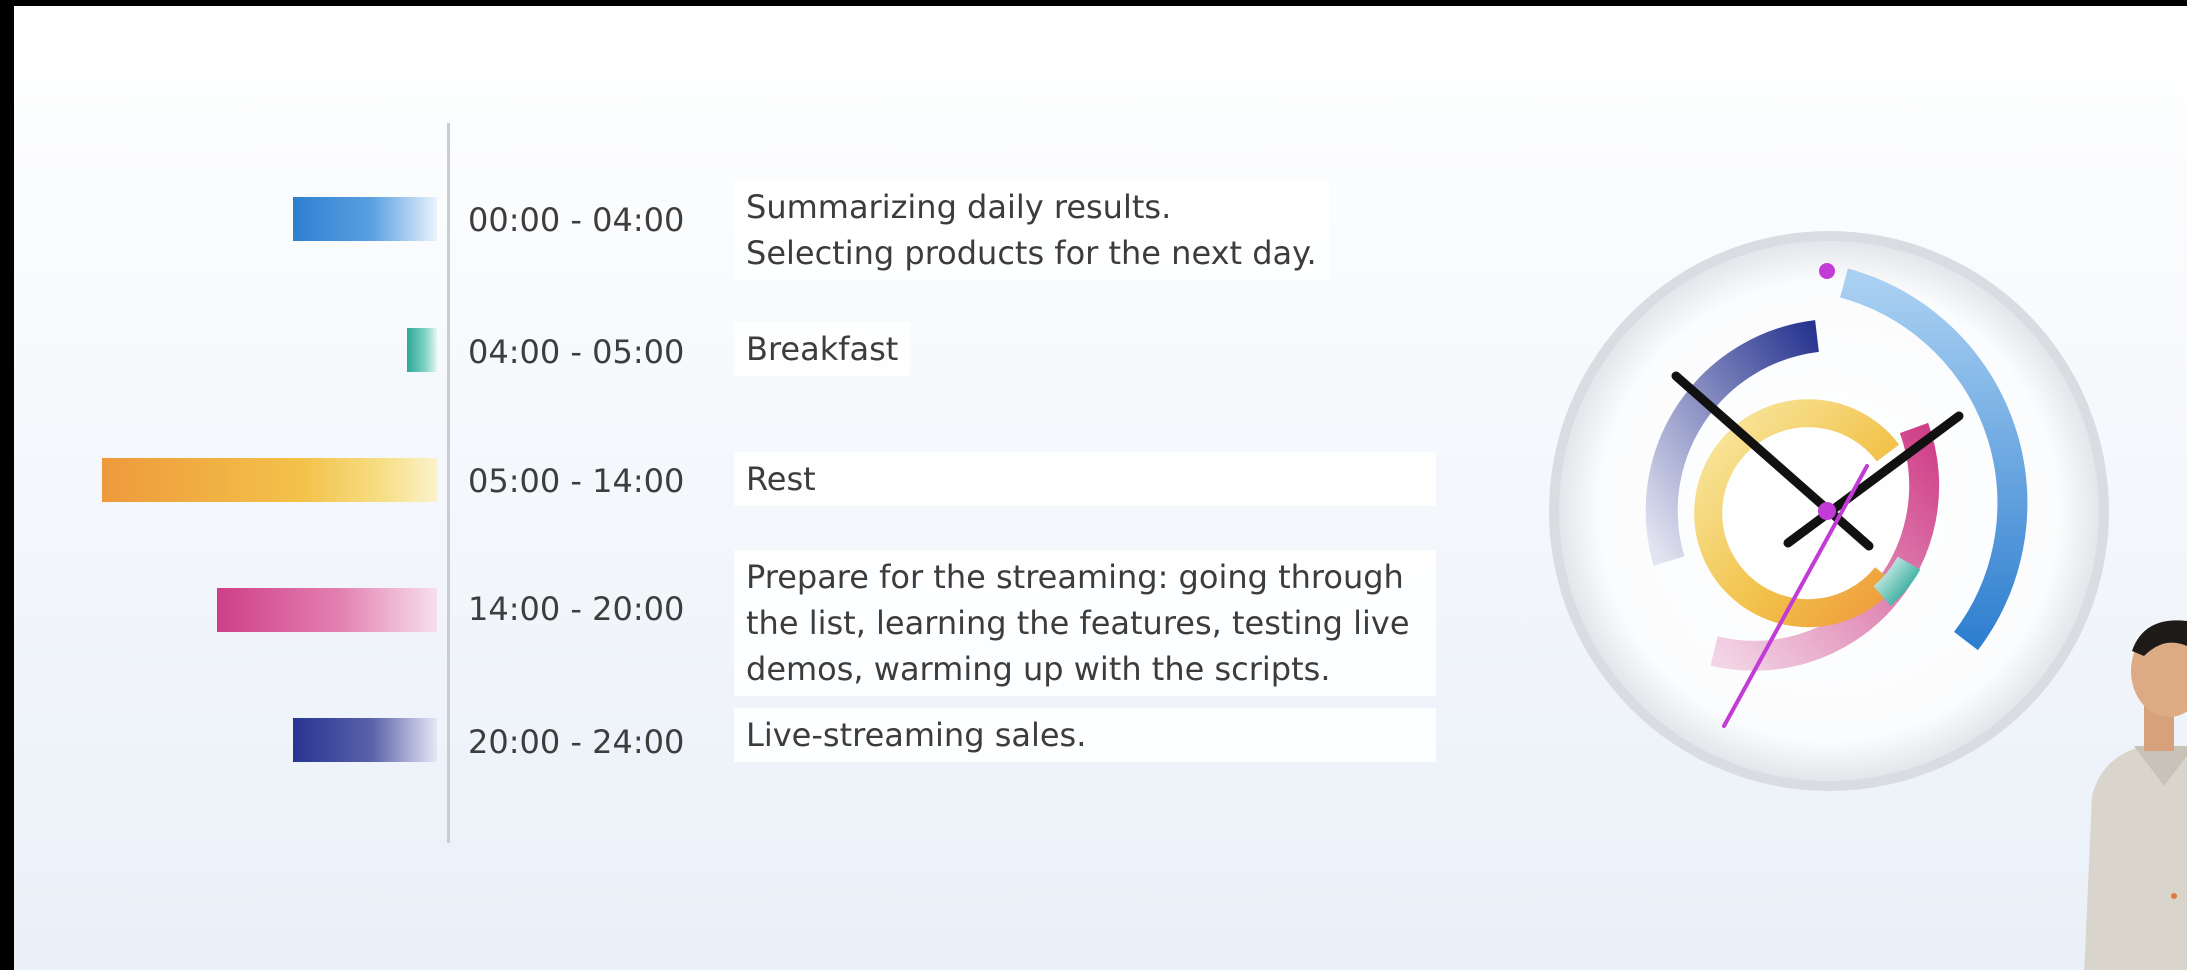  I want to click on time-range-0400-0500: 04:00 - 05:00, so click(576, 352).